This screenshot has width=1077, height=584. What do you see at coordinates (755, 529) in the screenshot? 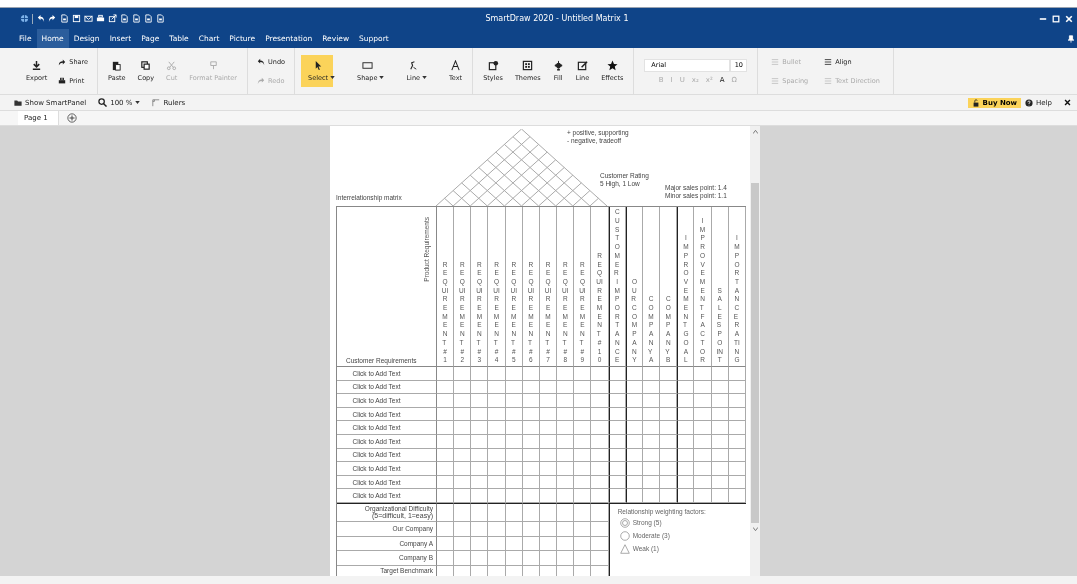
I see `scroll-down-icon` at bounding box center [755, 529].